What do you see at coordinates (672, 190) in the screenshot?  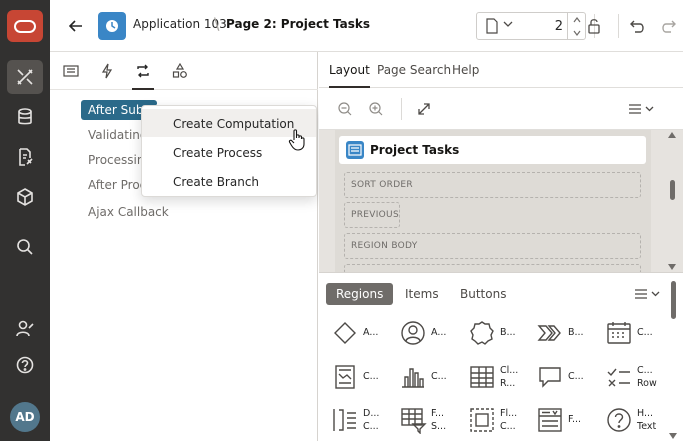 I see `layout-scrollbar-thumb` at bounding box center [672, 190].